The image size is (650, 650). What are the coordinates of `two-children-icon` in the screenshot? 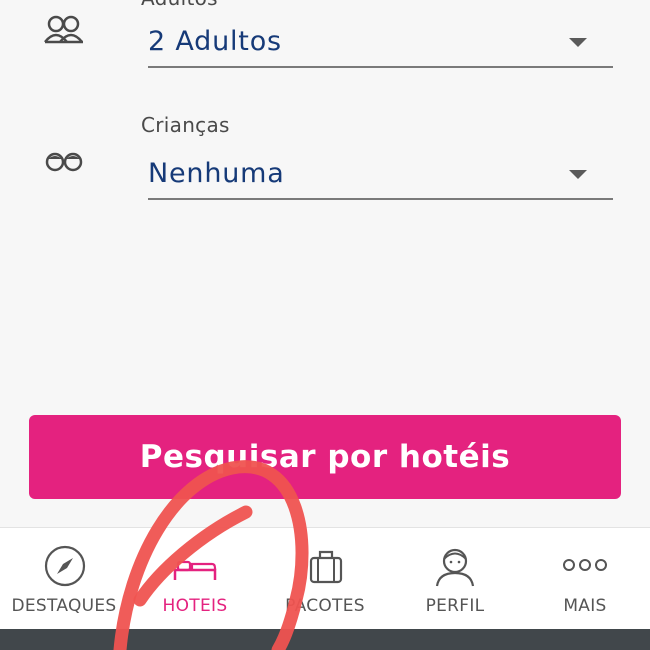 It's located at (64, 164).